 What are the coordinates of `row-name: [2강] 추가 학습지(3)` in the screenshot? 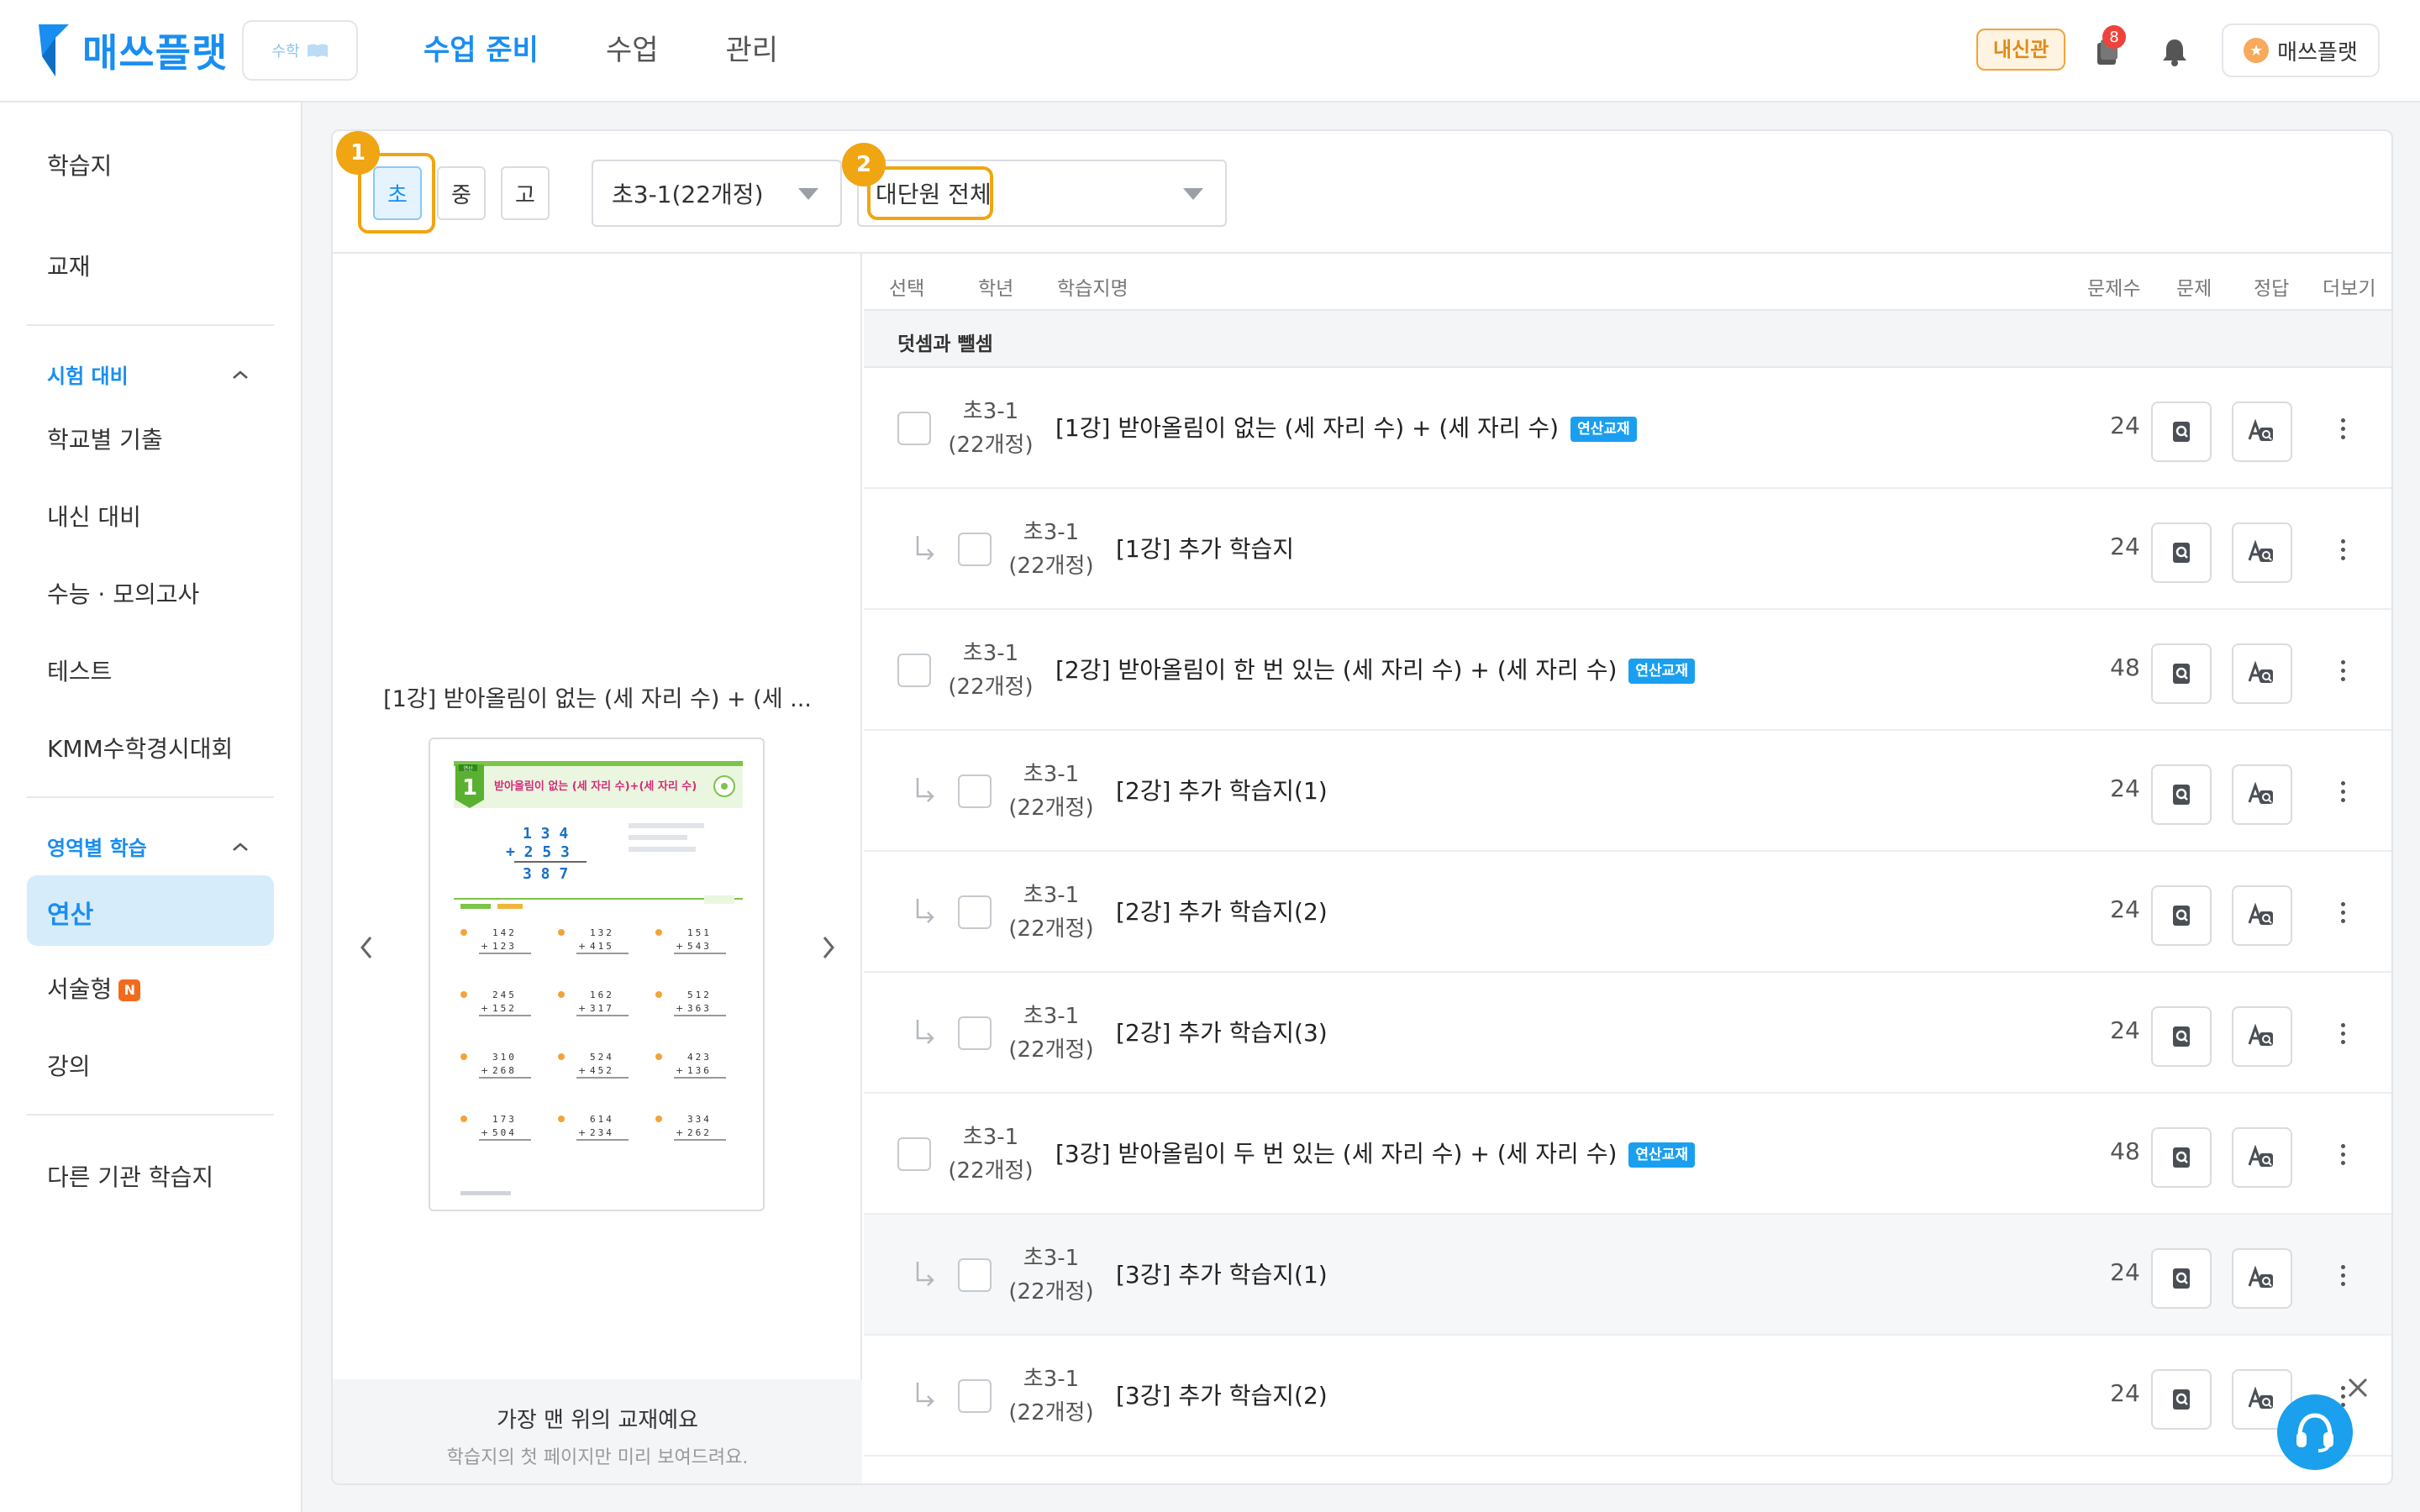 It's located at (1222, 1031).